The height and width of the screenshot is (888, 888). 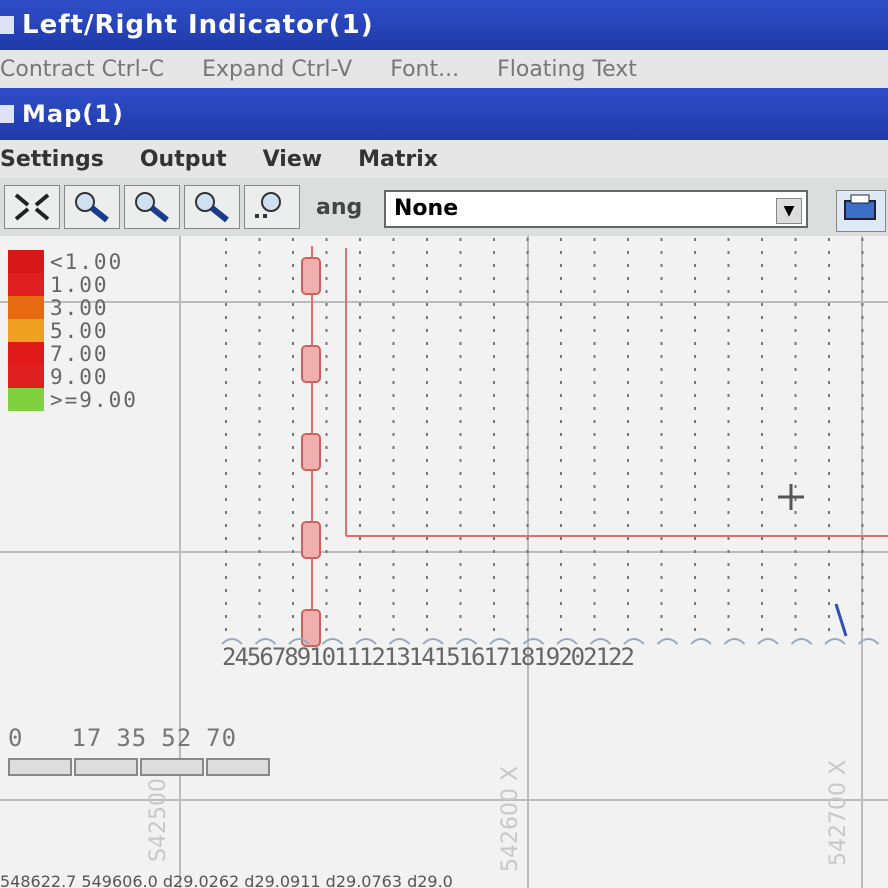 I want to click on tick-label: 12, so click(x=372, y=657).